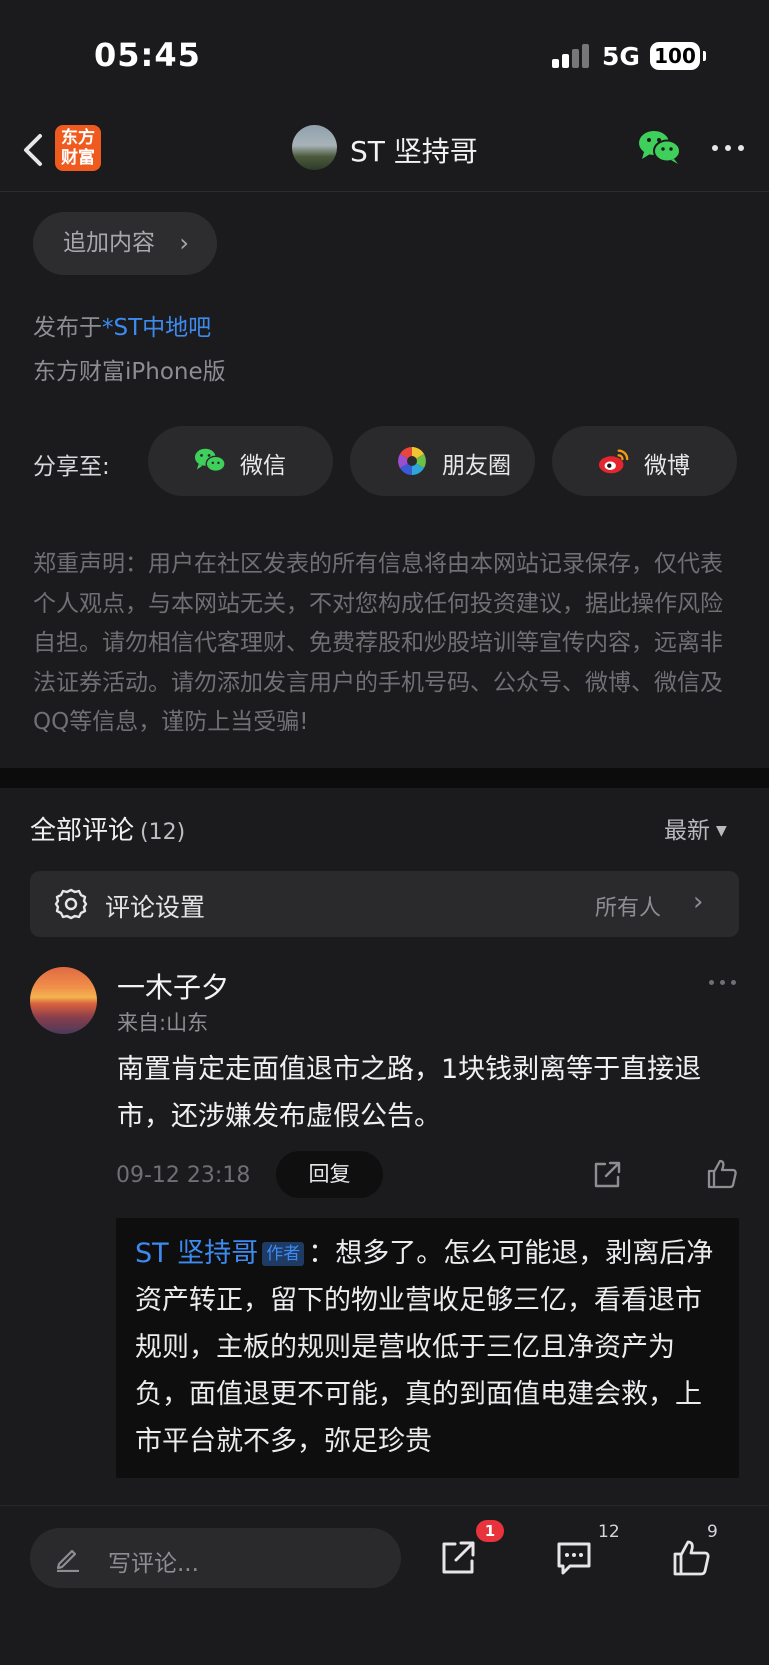 Image resolution: width=769 pixels, height=1665 pixels. I want to click on comment-settings-label: 评论设置, so click(155, 907).